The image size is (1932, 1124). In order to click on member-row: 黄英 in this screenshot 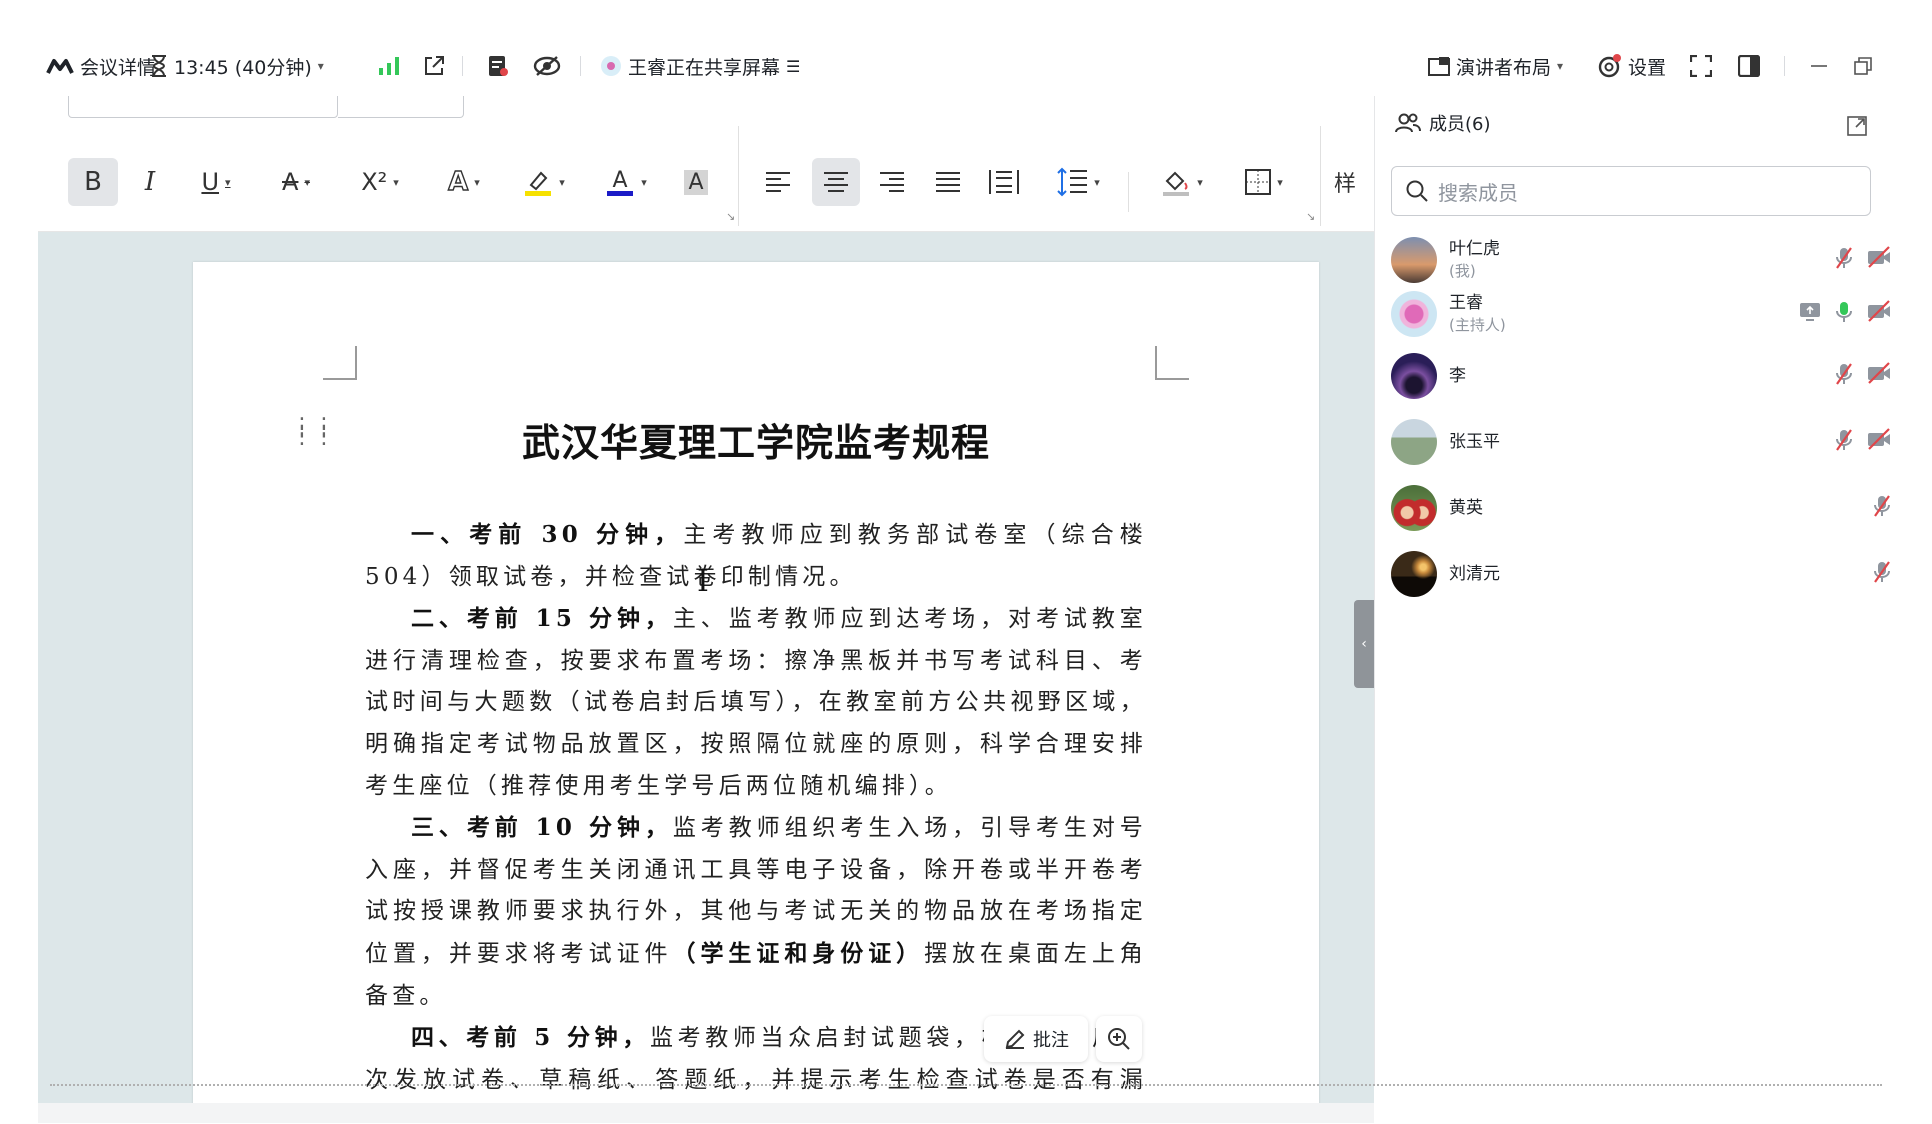, I will do `click(1646, 508)`.